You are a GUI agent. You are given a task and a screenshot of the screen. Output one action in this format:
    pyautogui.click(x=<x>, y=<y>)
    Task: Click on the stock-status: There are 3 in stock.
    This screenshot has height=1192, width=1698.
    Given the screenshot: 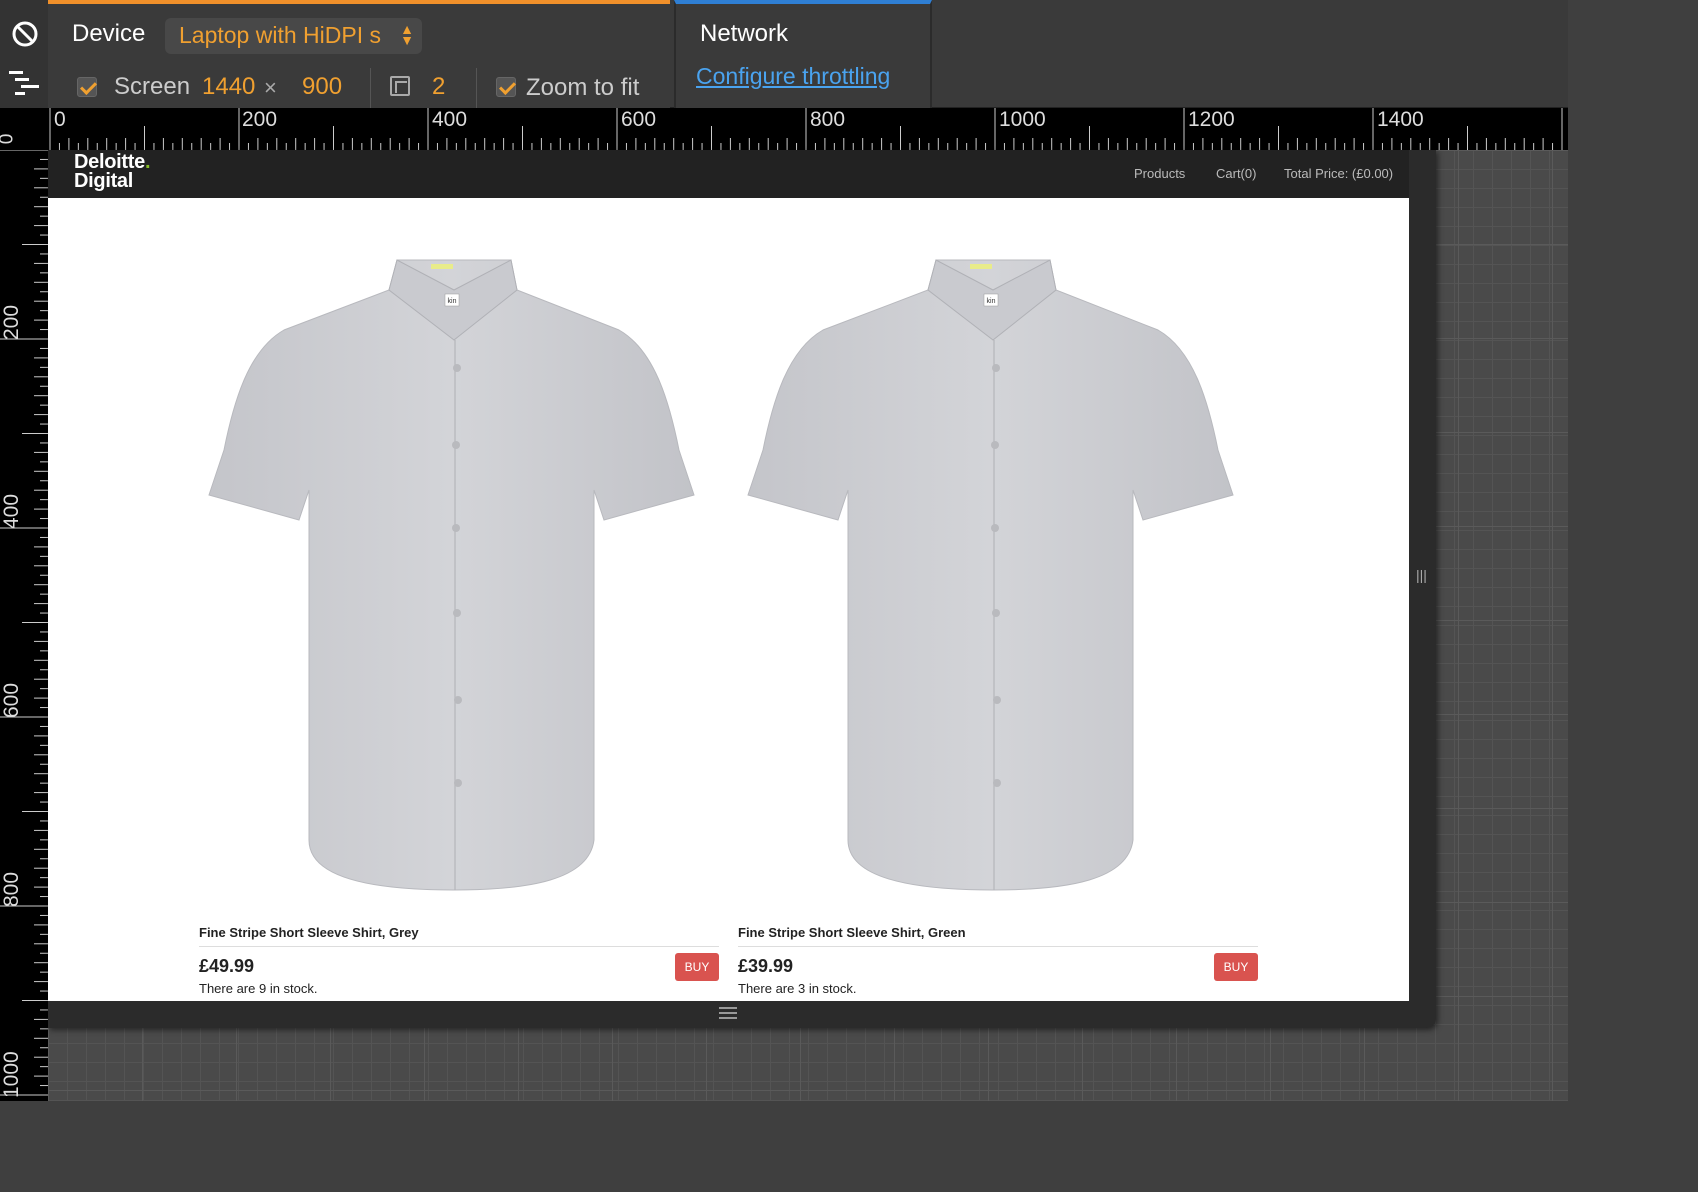 What is the action you would take?
    pyautogui.click(x=797, y=988)
    